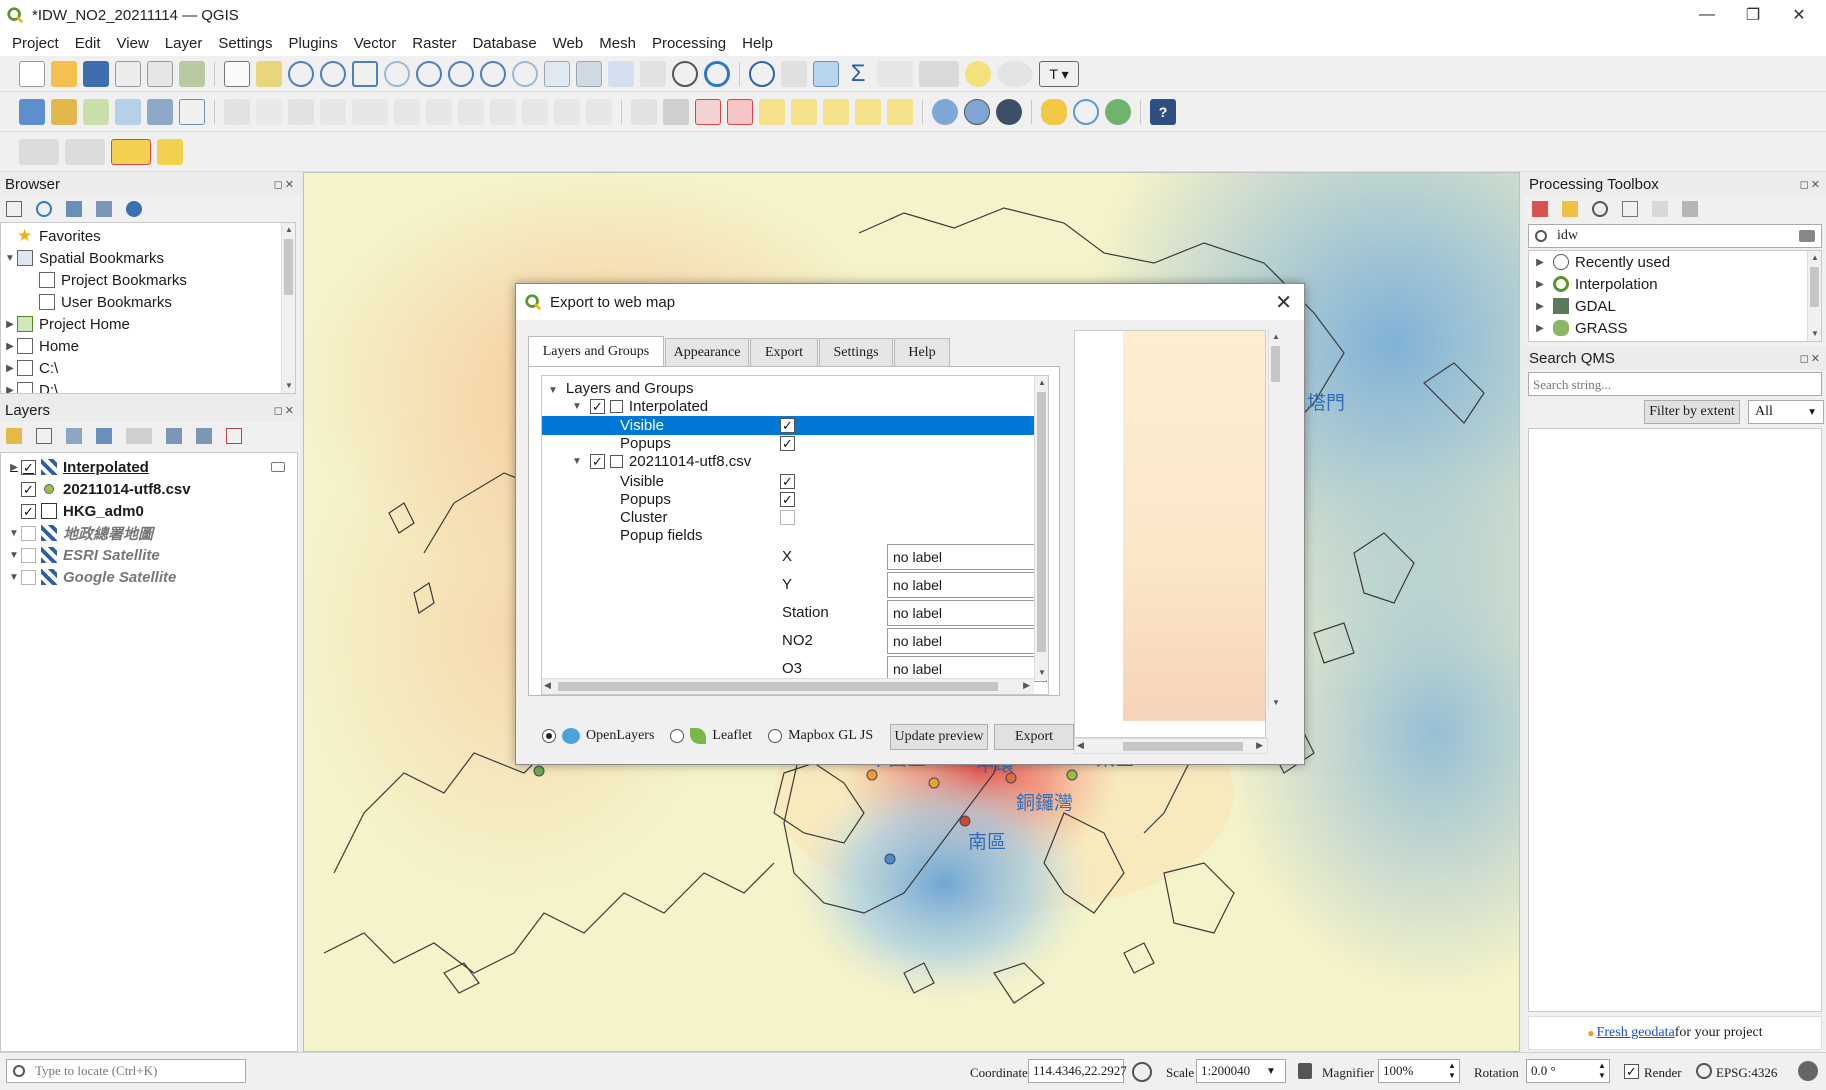 The height and width of the screenshot is (1090, 1826). Describe the element at coordinates (133, 43) in the screenshot. I see `menu-view: View` at that location.